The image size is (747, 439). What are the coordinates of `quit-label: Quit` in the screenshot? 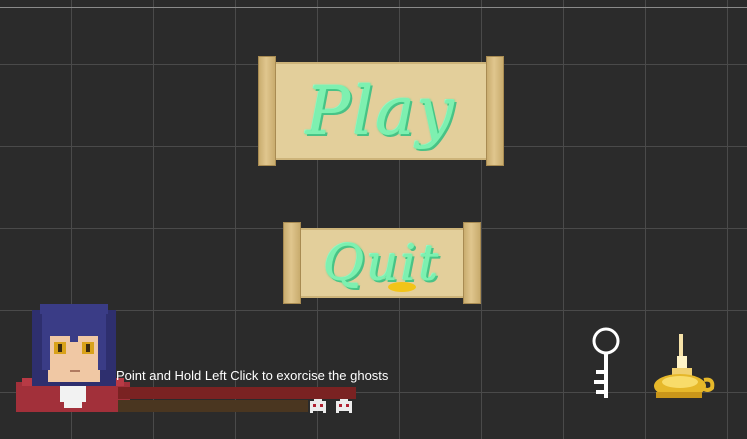 It's located at (382, 263).